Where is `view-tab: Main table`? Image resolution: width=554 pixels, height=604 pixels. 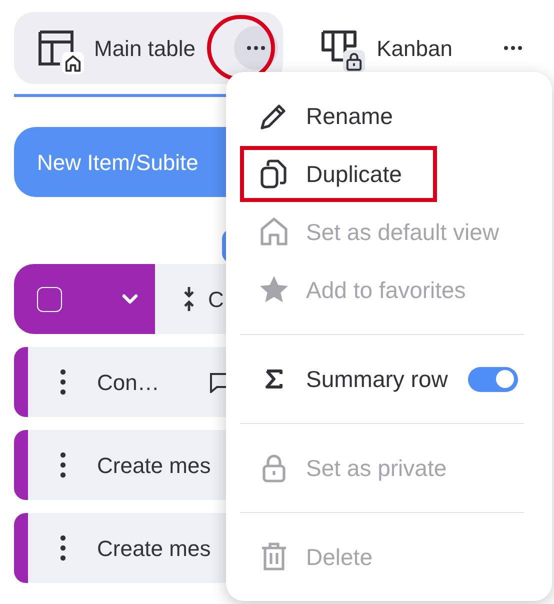
view-tab: Main table is located at coordinates (148, 48).